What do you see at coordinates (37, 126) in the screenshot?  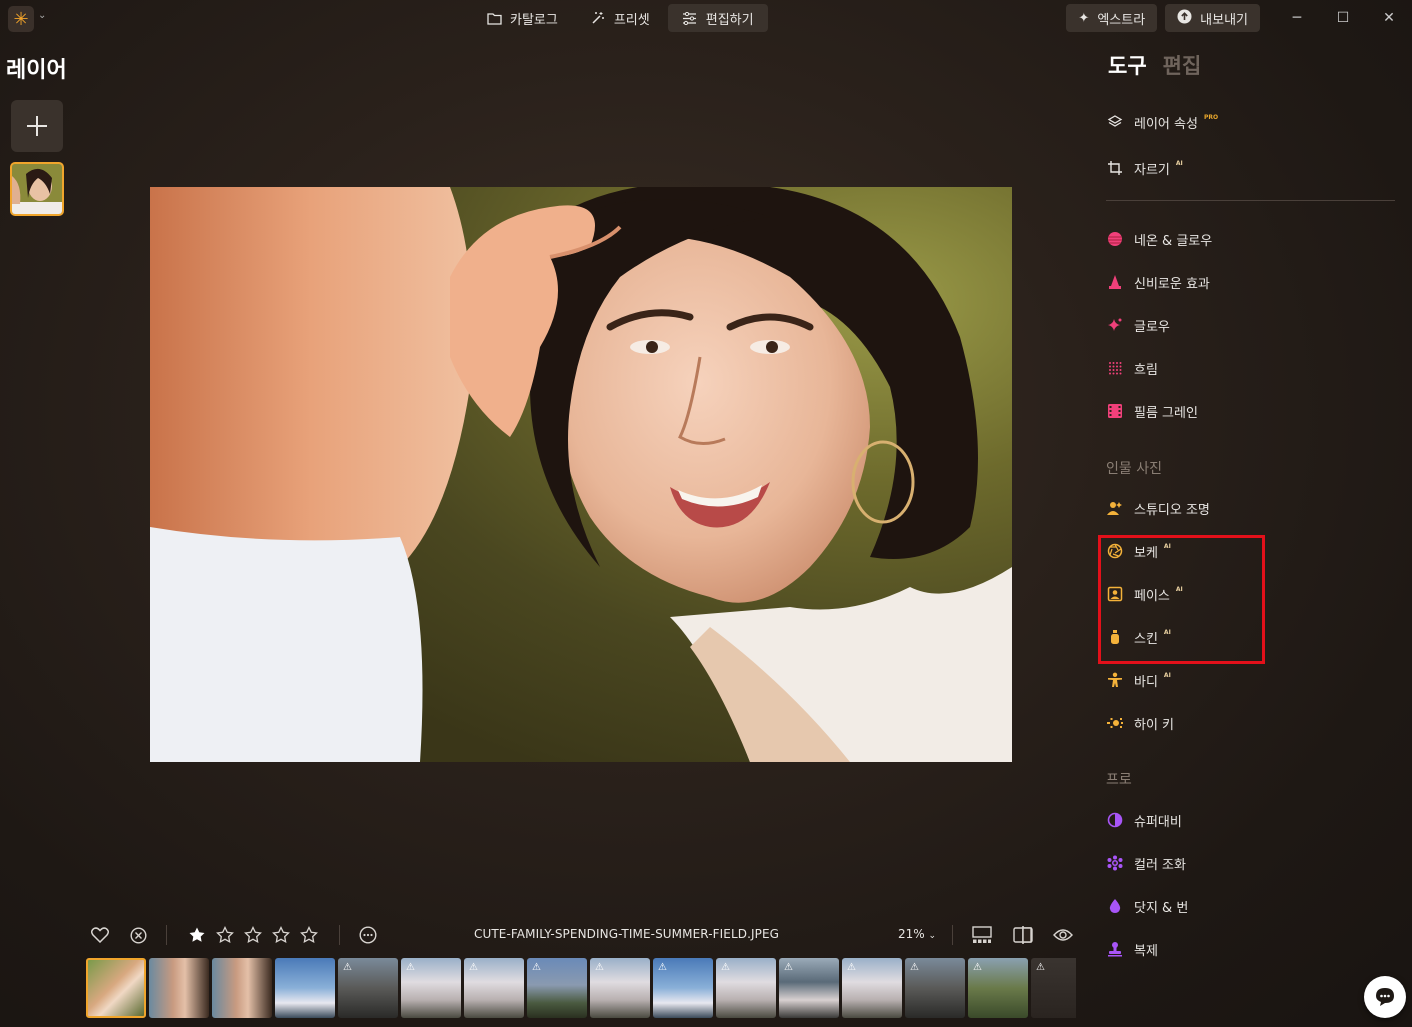 I see `add-layer-button` at bounding box center [37, 126].